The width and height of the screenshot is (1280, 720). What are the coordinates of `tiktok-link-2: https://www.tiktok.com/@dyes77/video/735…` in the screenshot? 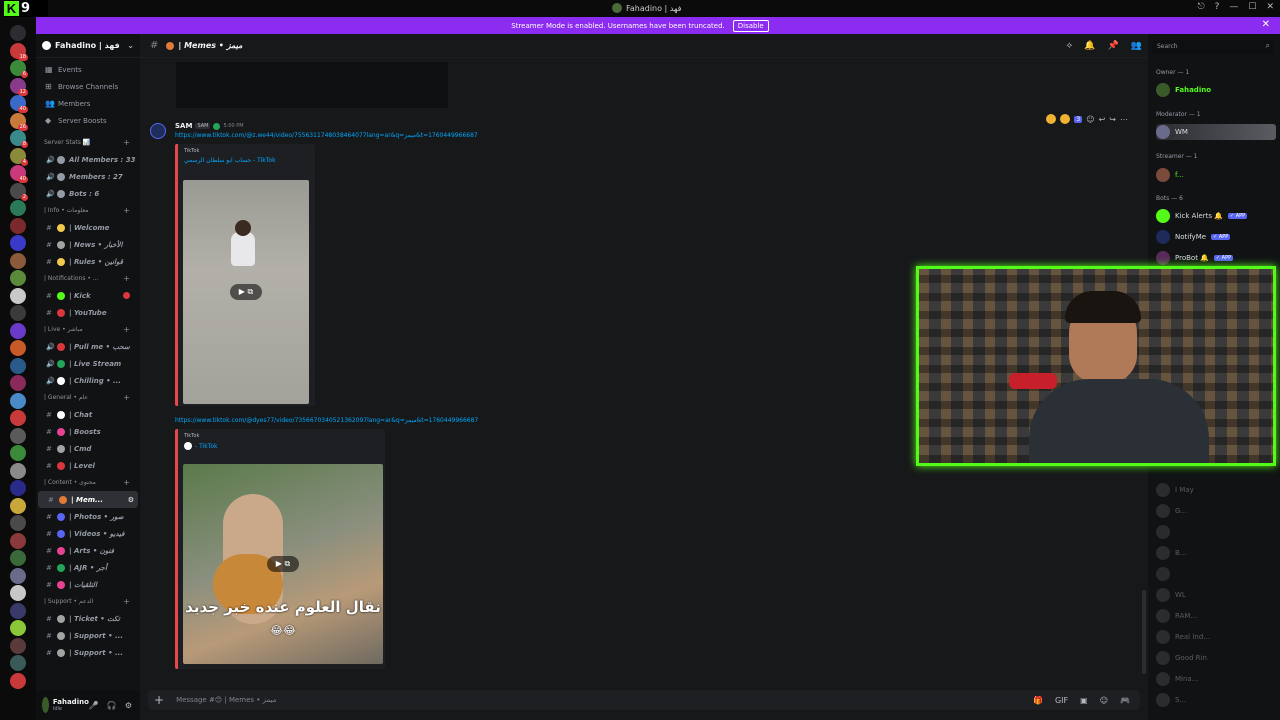 It's located at (326, 420).